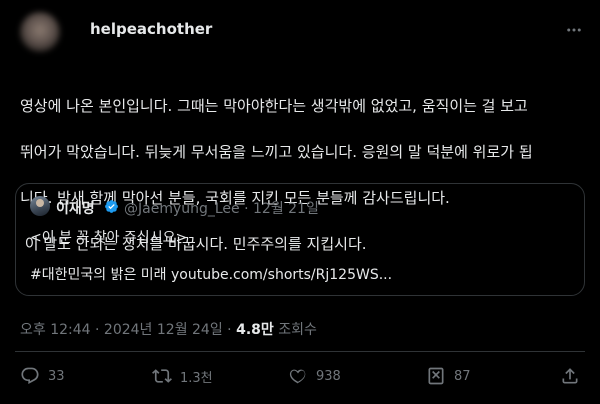  What do you see at coordinates (314, 376) in the screenshot?
I see `like-button: 938` at bounding box center [314, 376].